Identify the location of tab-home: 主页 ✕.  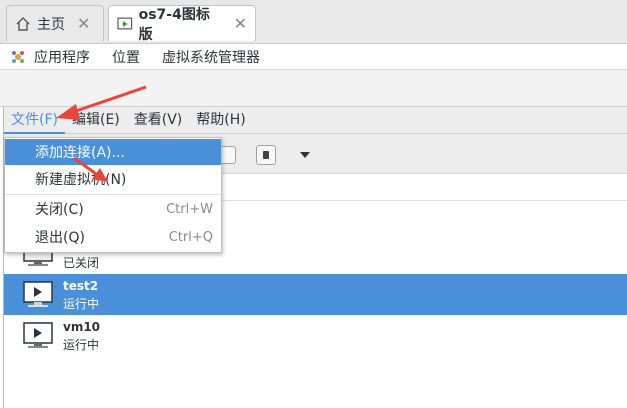
(55, 23).